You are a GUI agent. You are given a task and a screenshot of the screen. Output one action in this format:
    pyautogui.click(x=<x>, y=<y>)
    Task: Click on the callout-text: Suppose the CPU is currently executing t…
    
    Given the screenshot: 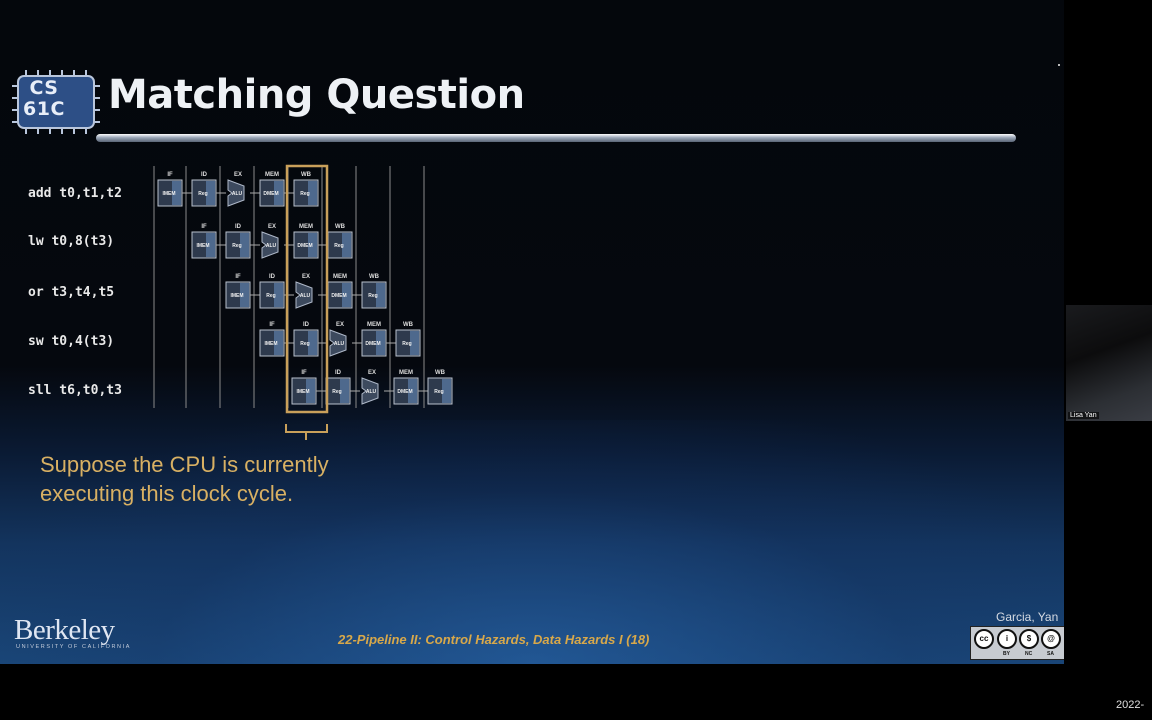 What is the action you would take?
    pyautogui.click(x=184, y=479)
    